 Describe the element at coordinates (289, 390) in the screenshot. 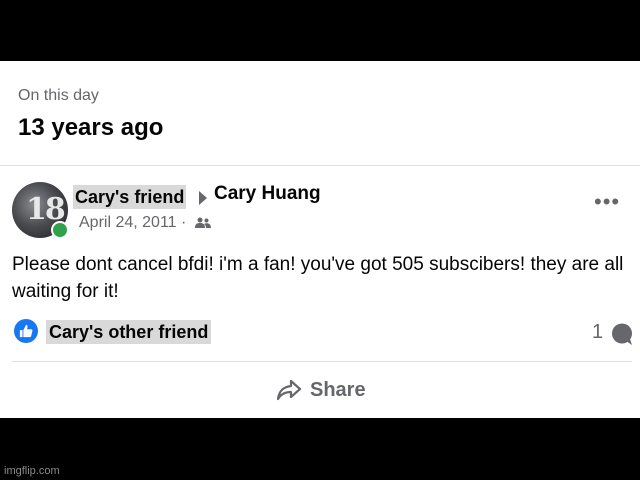

I see `share-arrow-icon` at that location.